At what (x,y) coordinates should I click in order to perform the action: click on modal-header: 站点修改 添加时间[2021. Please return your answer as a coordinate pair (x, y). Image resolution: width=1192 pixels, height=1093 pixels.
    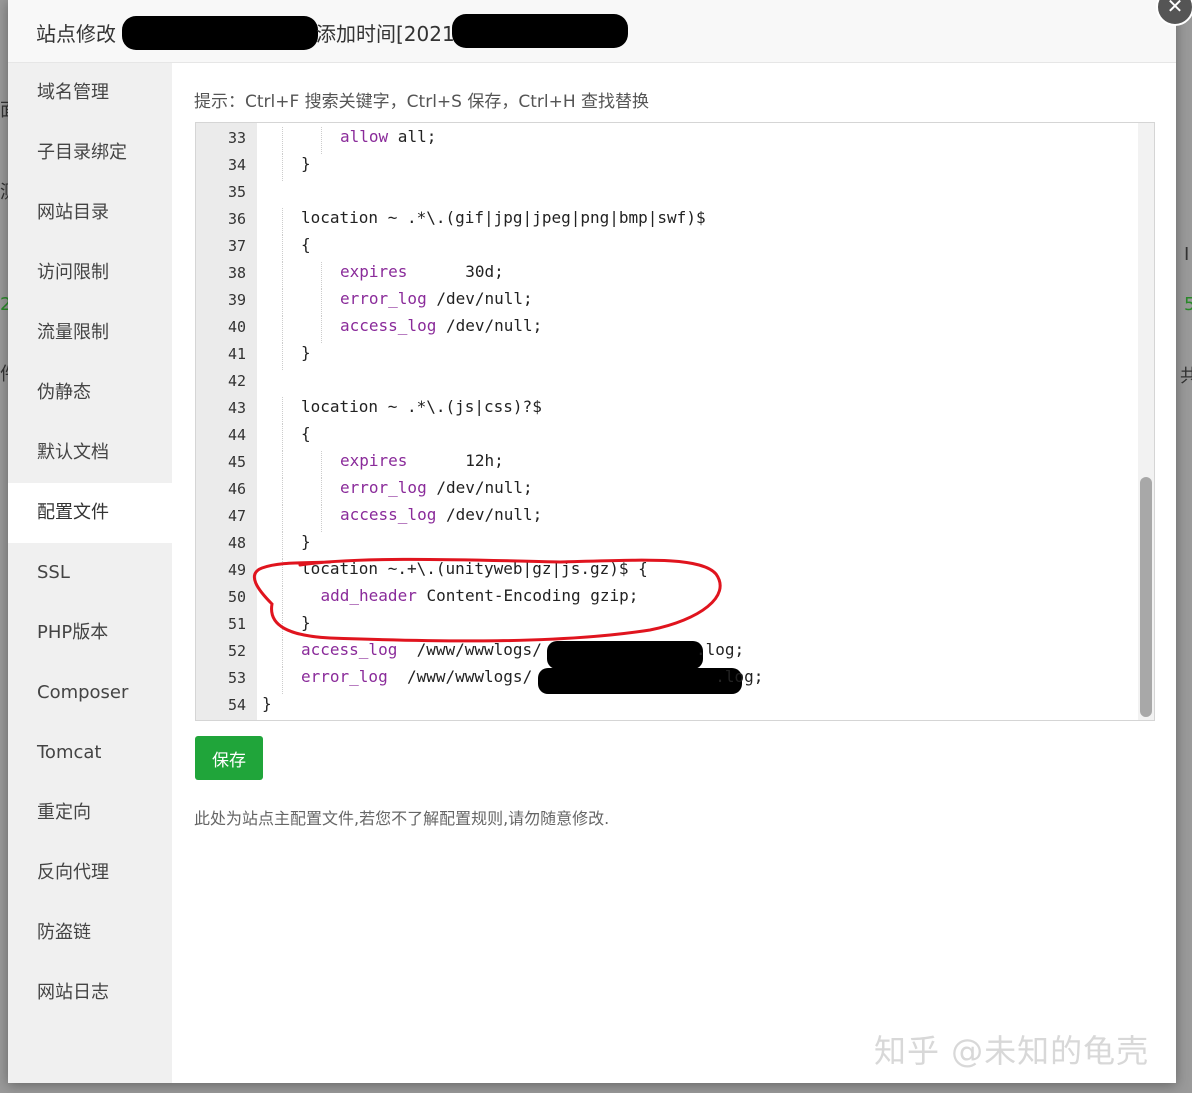
    Looking at the image, I should click on (592, 31).